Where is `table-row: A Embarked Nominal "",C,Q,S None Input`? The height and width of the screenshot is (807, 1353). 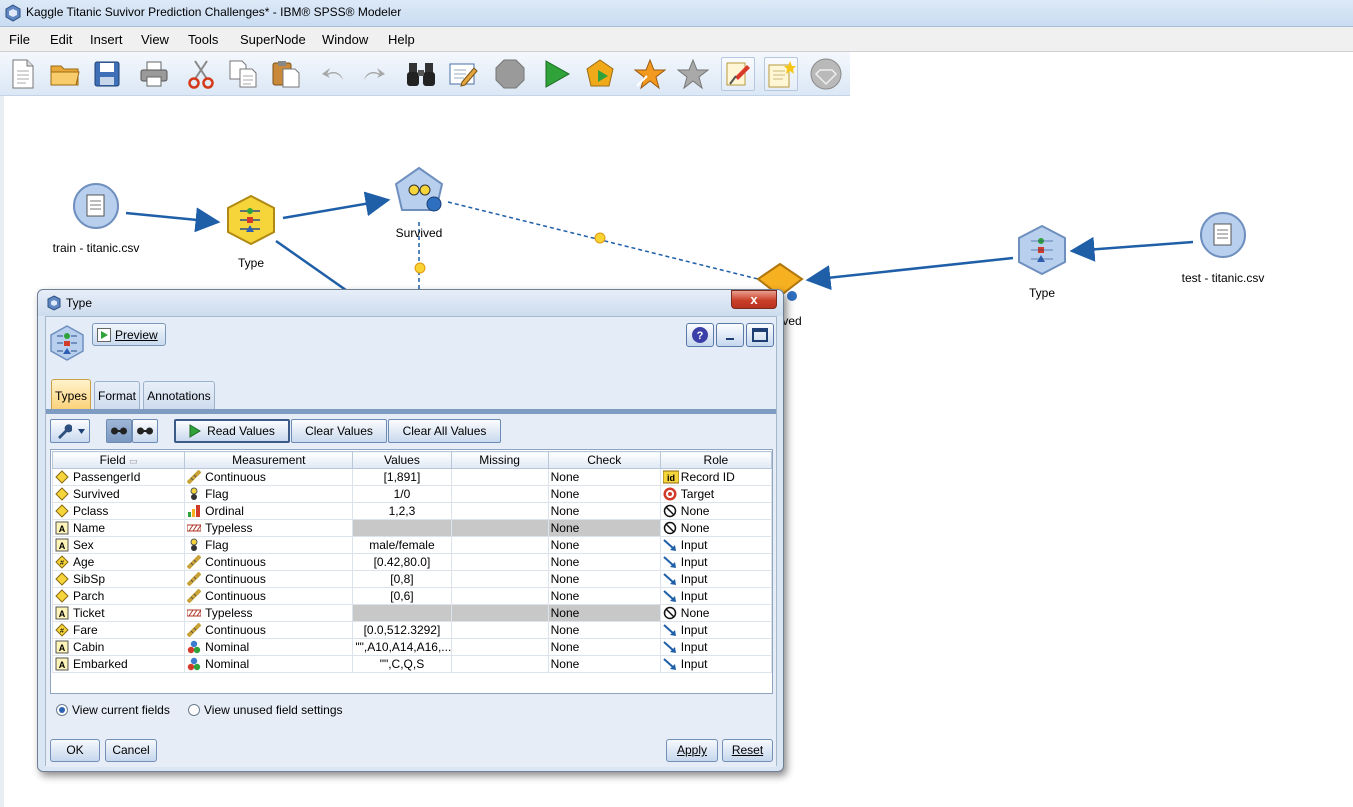
table-row: A Embarked Nominal "",C,Q,S None Input is located at coordinates (412, 664).